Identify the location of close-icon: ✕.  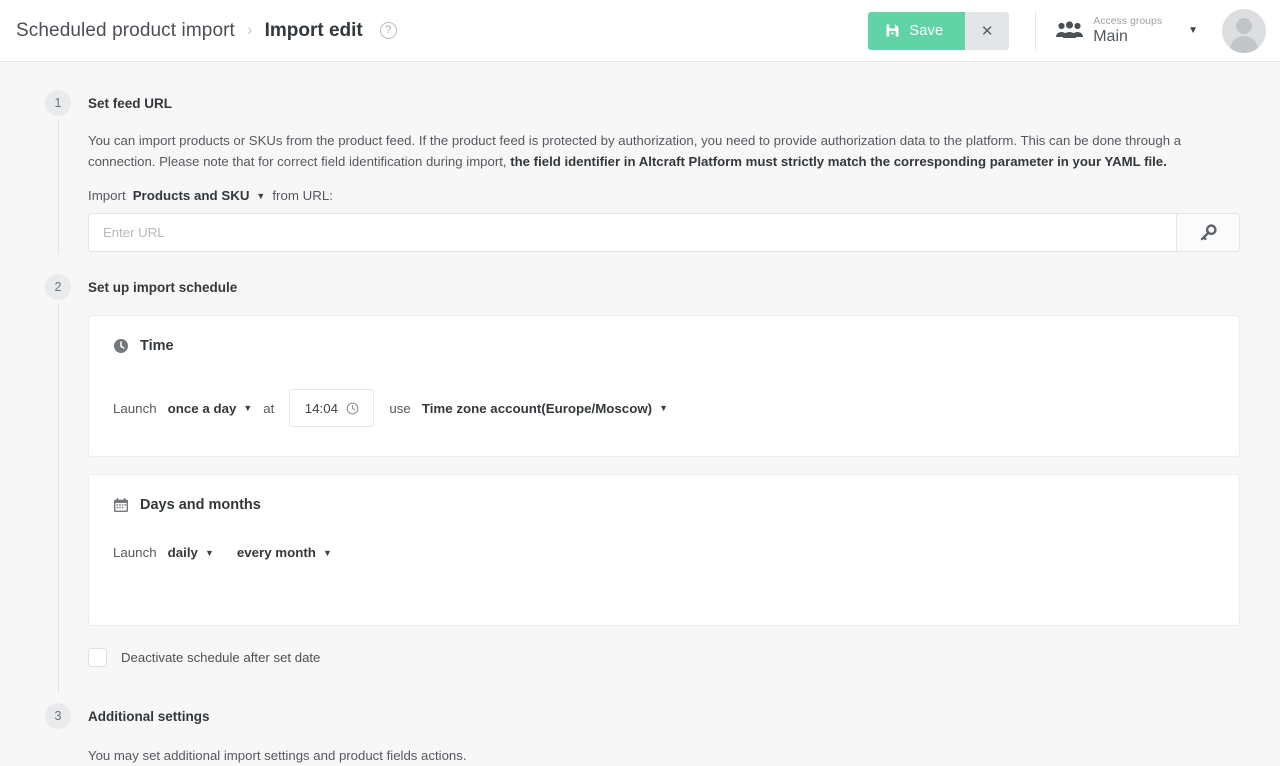
(987, 31).